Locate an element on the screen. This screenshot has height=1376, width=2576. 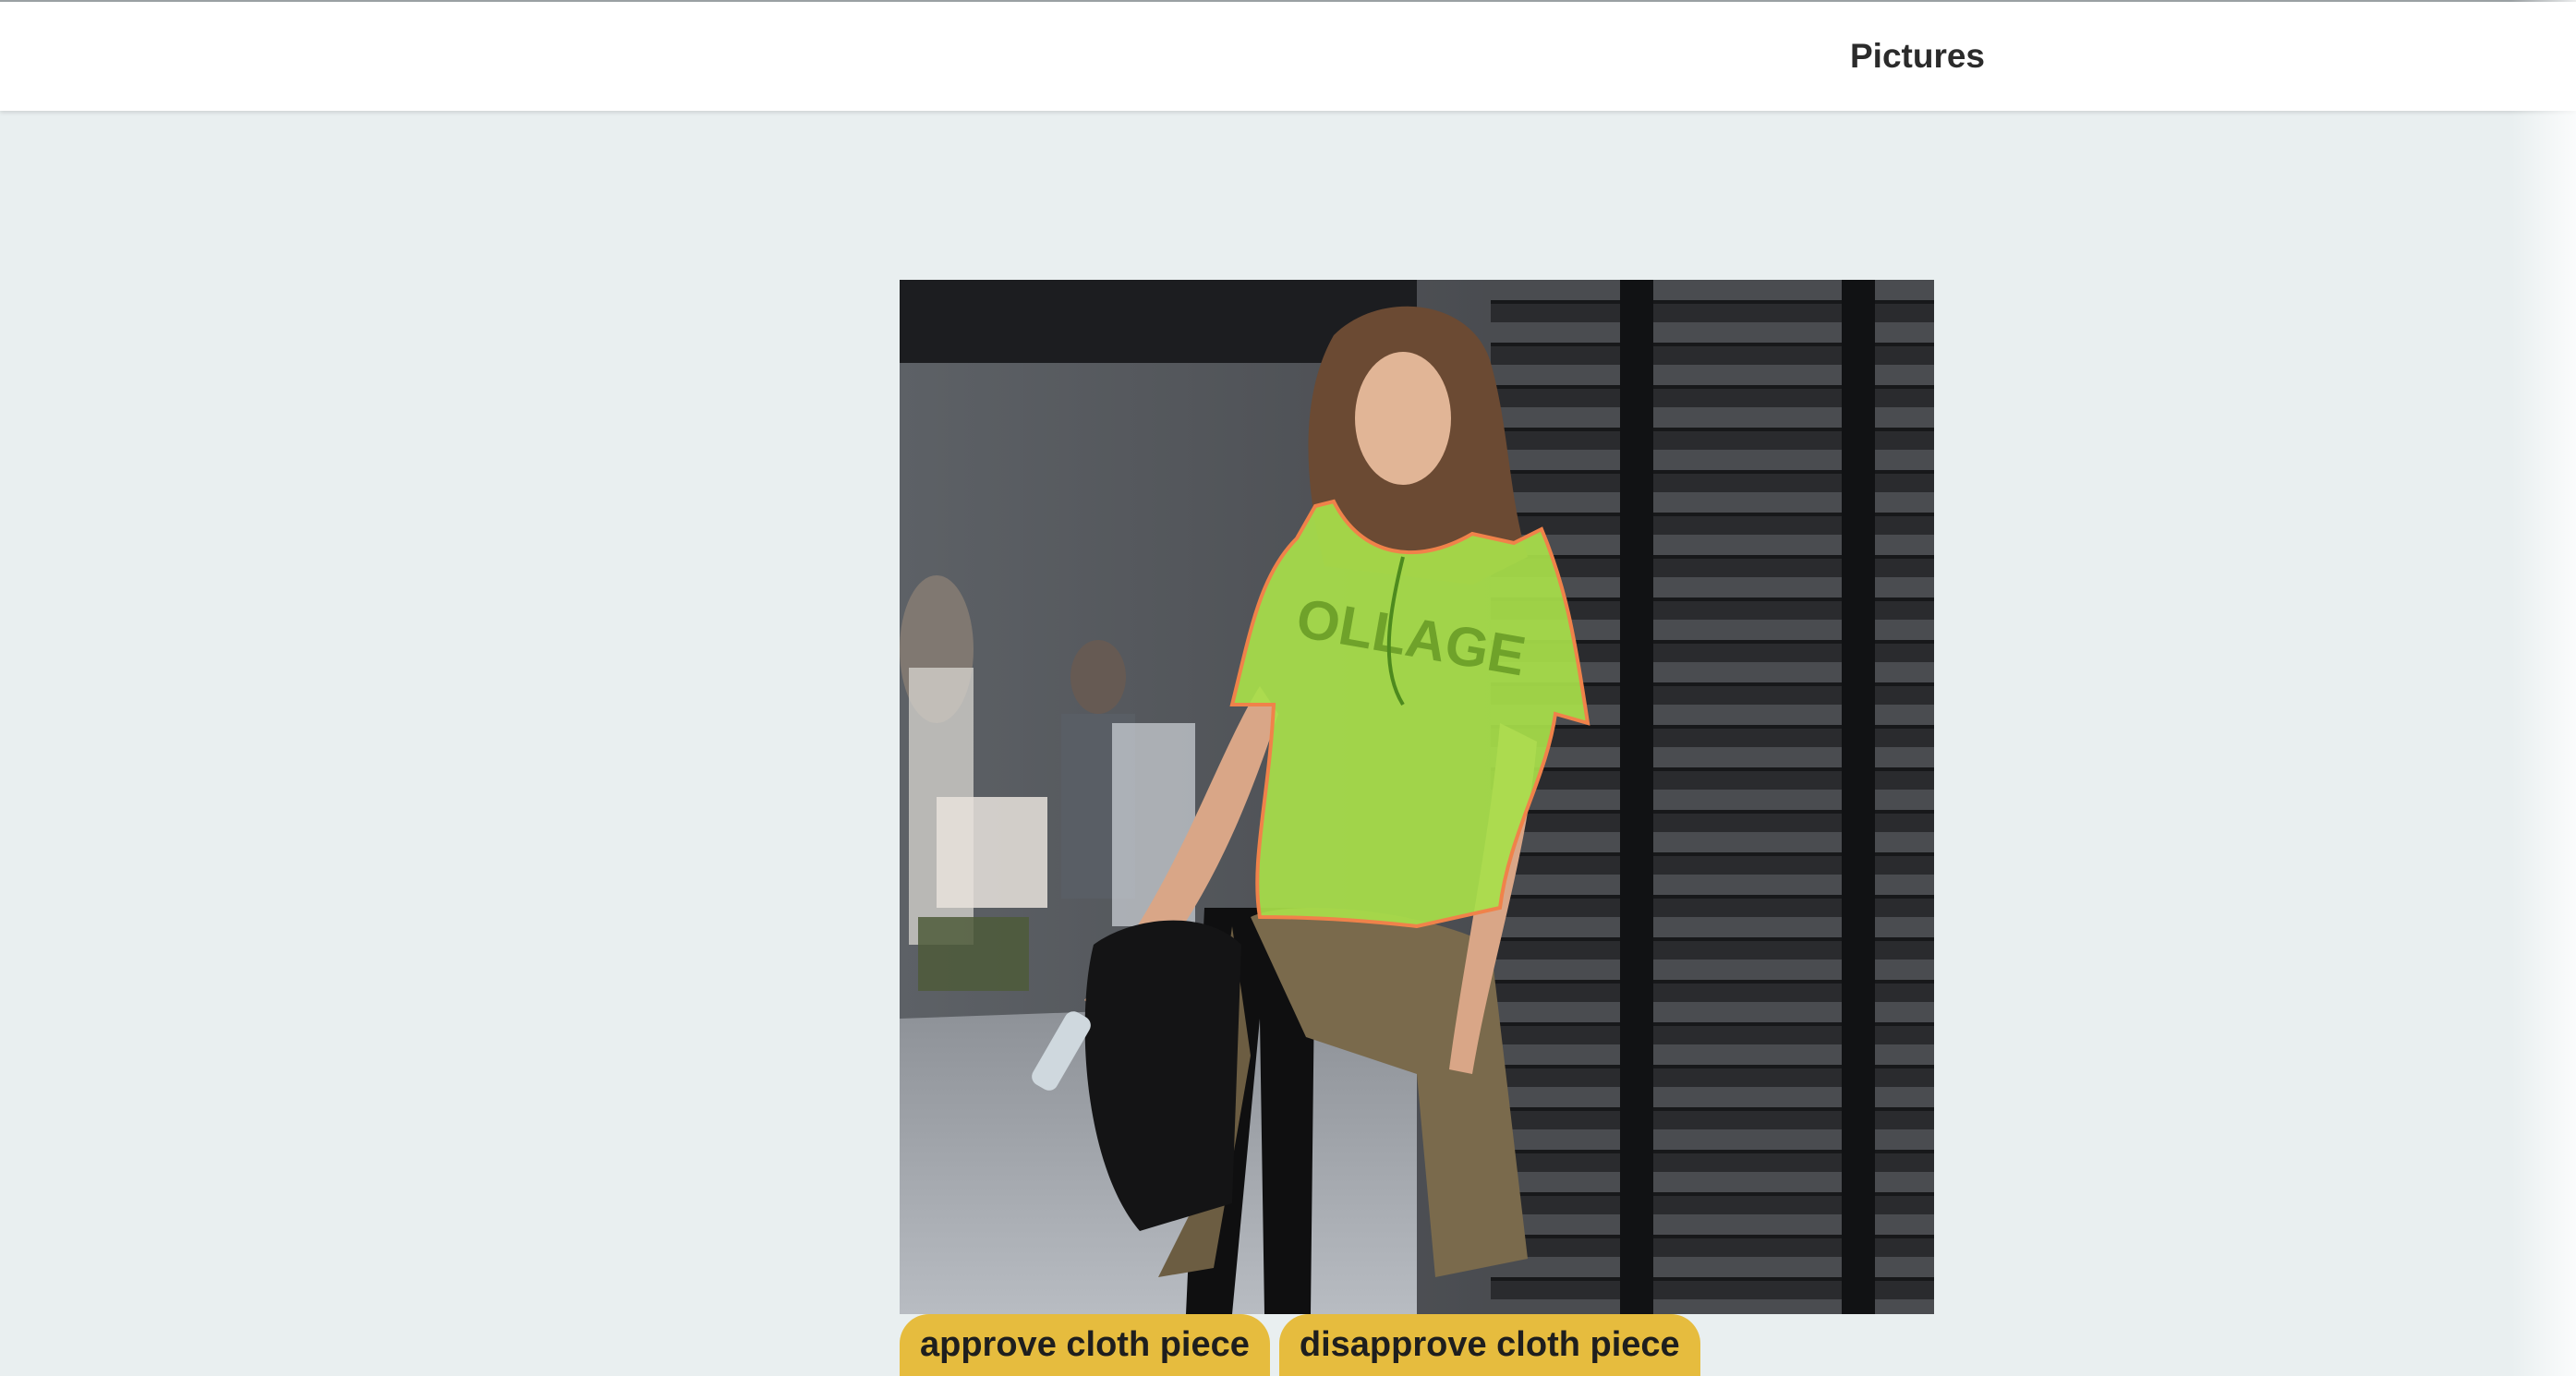
nav-link-pictures: Pictures is located at coordinates (1917, 57).